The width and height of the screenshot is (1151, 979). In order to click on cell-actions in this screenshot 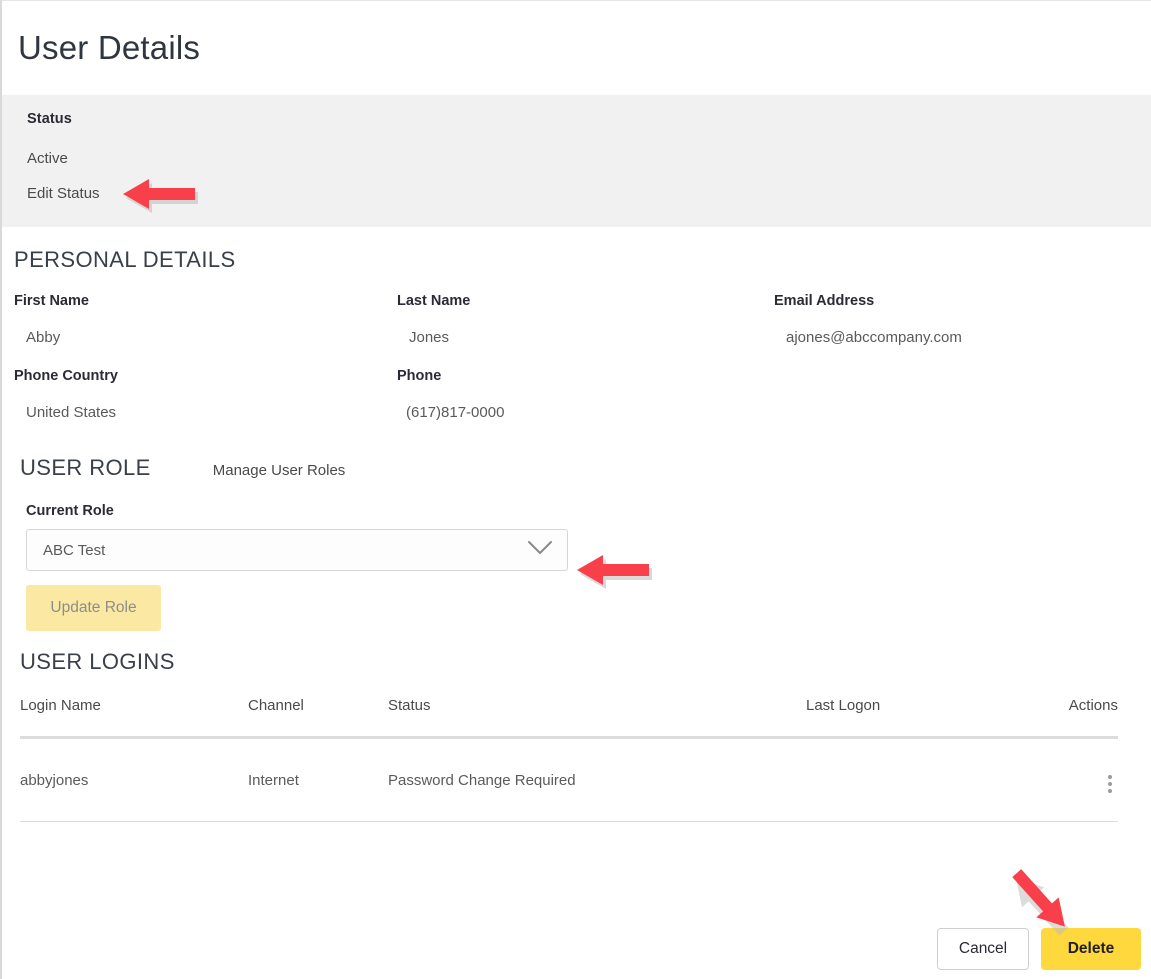, I will do `click(1064, 779)`.